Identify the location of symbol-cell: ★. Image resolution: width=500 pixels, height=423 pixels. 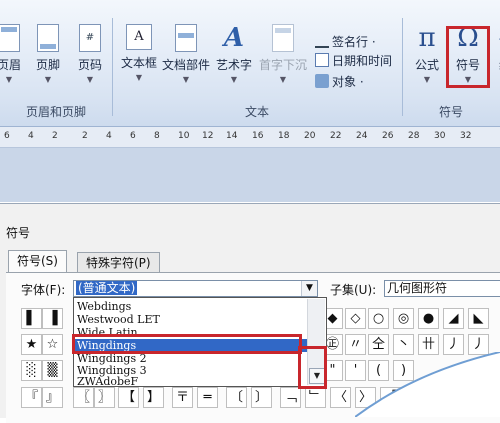
(31, 344).